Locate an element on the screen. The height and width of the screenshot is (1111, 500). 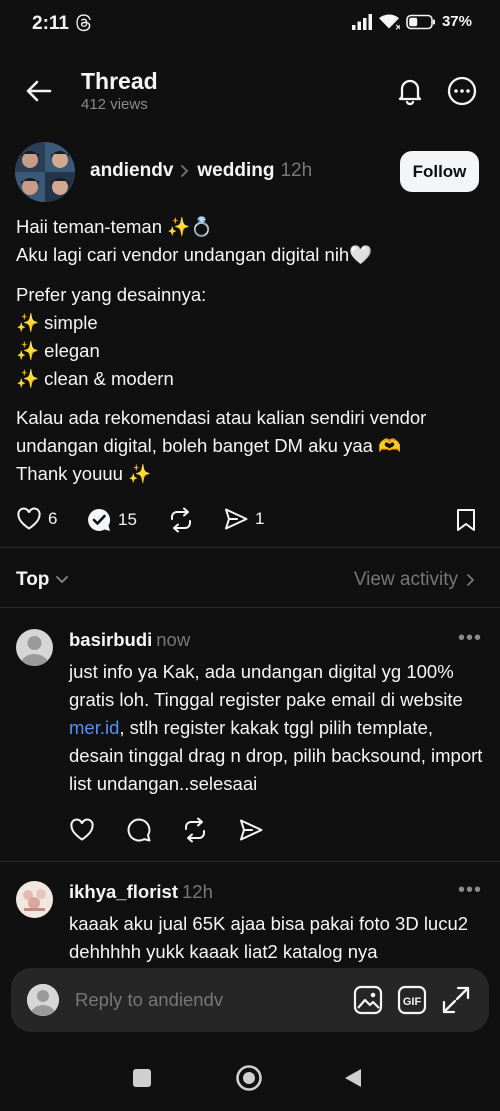
bookmark-icon is located at coordinates (466, 520).